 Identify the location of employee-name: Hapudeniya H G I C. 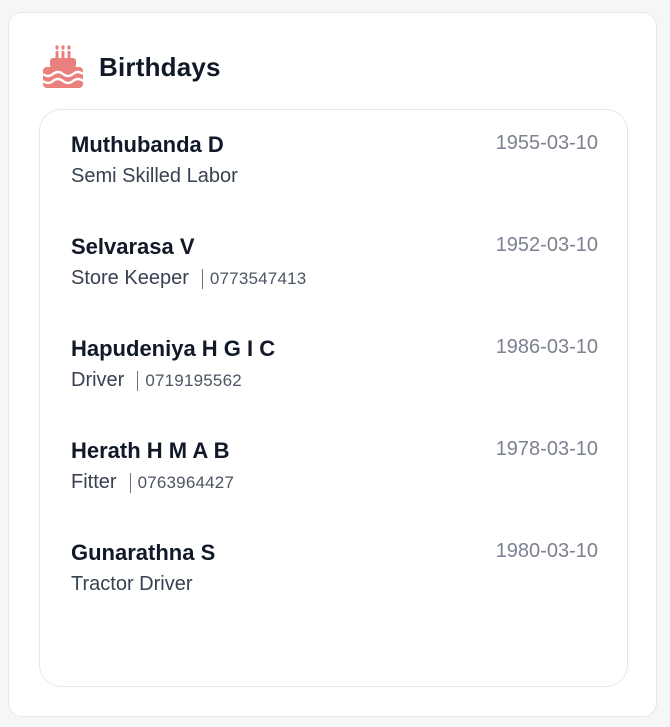
(173, 348).